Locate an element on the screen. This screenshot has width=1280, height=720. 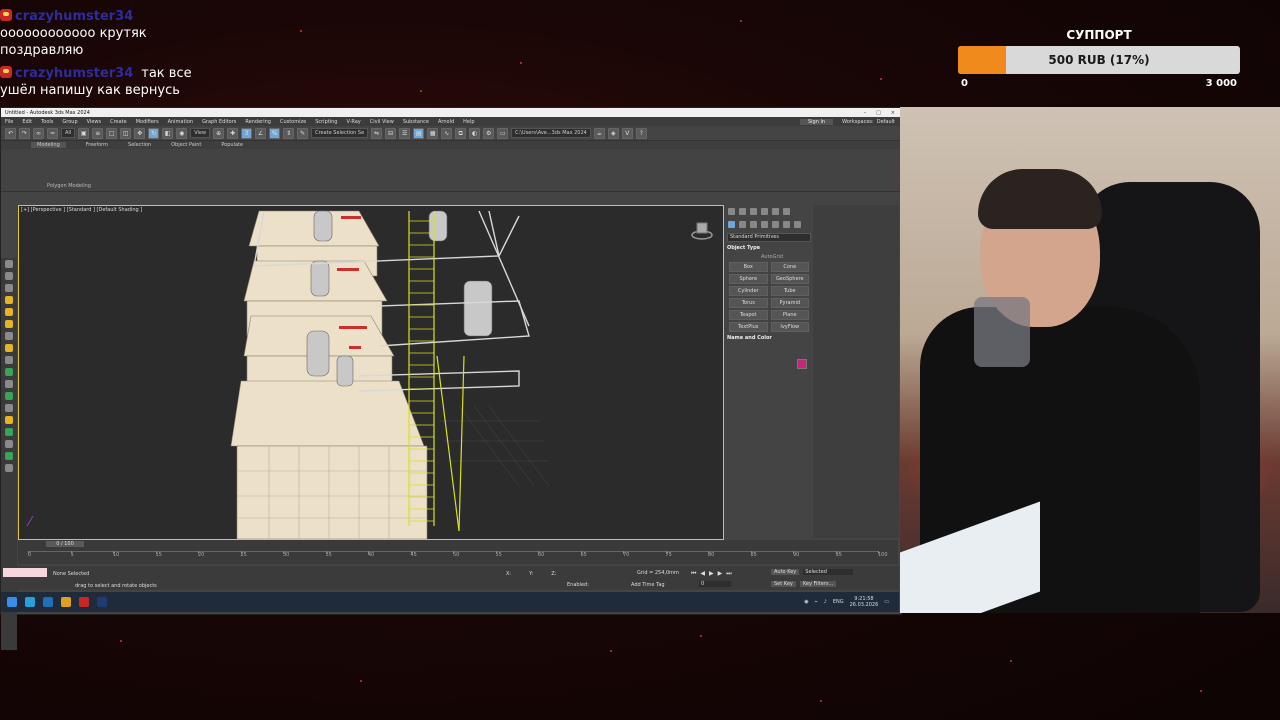
geometry-icon is located at coordinates (731, 224).